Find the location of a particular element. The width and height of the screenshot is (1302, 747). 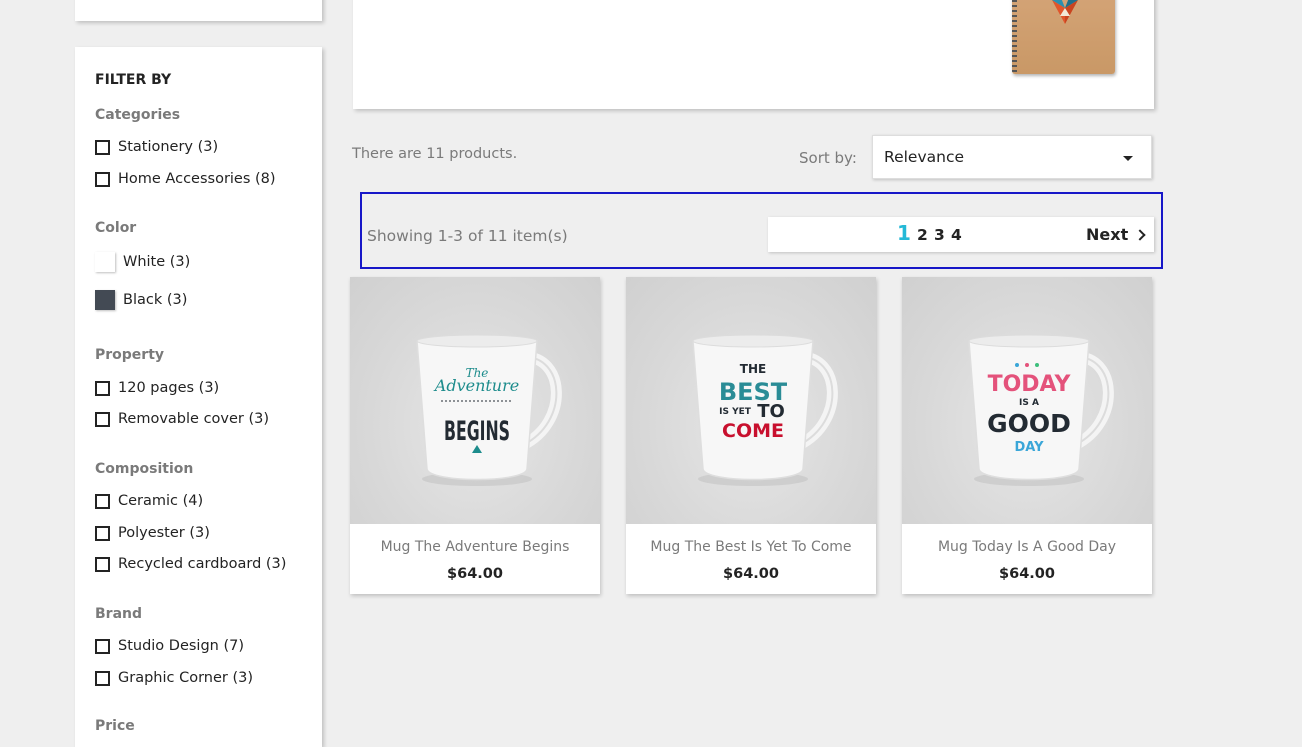

filter-option-label: Ceramic (4) is located at coordinates (161, 501).